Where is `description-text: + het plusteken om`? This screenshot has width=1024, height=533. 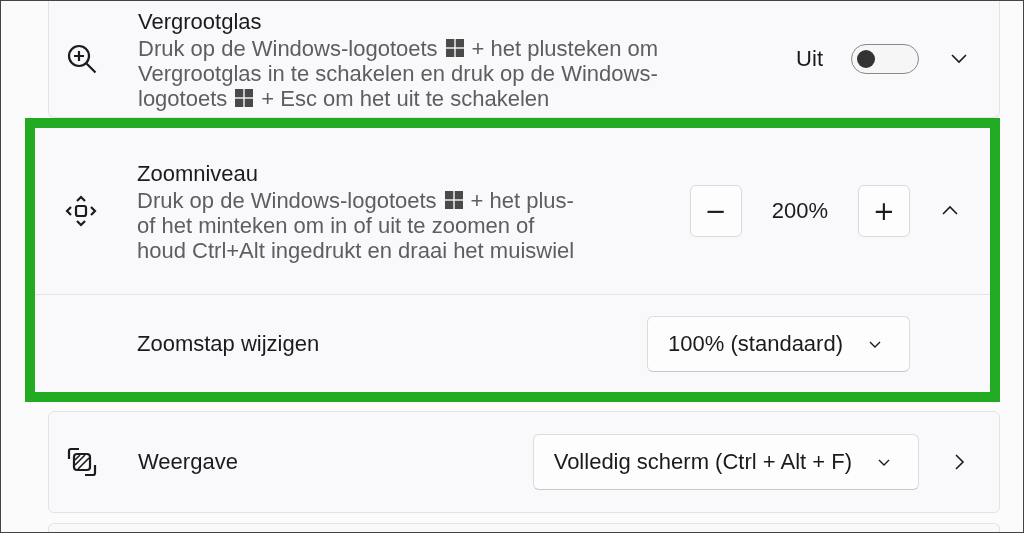 description-text: + het plusteken om is located at coordinates (565, 48).